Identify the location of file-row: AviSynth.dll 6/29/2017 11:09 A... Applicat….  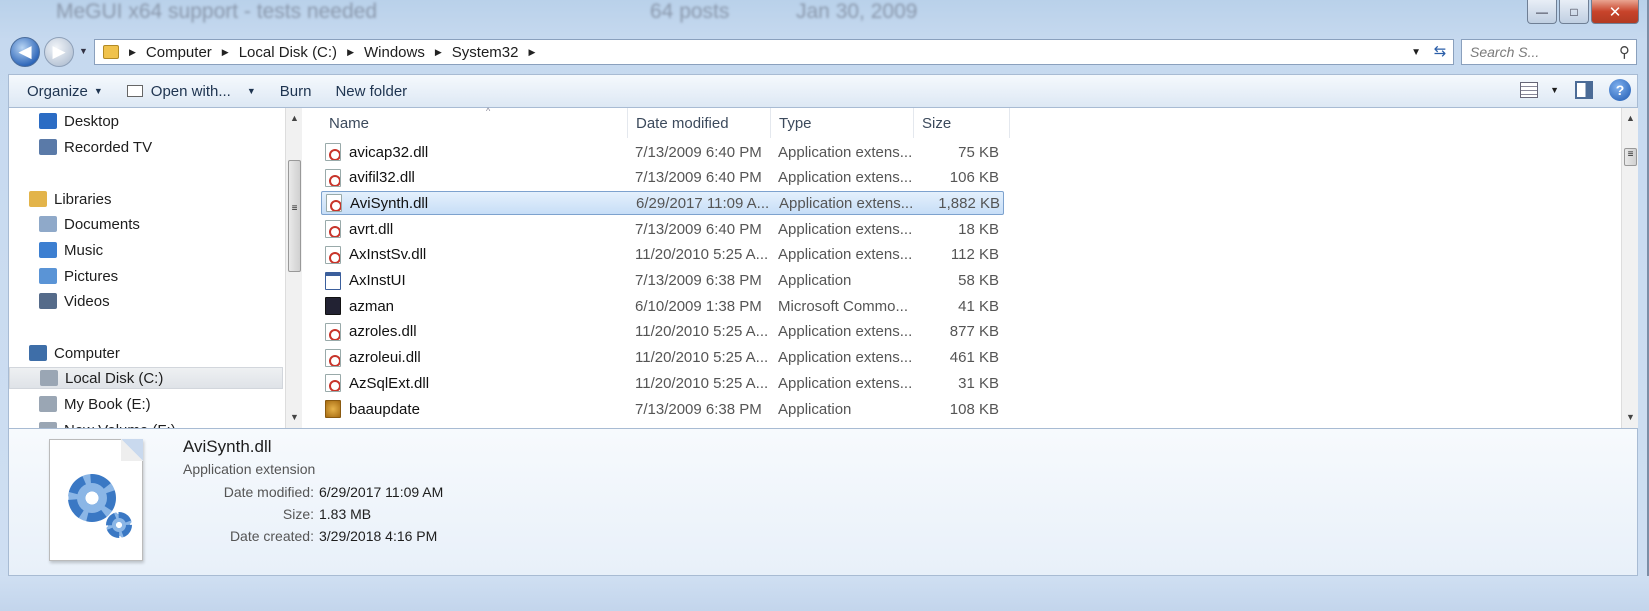
(662, 203).